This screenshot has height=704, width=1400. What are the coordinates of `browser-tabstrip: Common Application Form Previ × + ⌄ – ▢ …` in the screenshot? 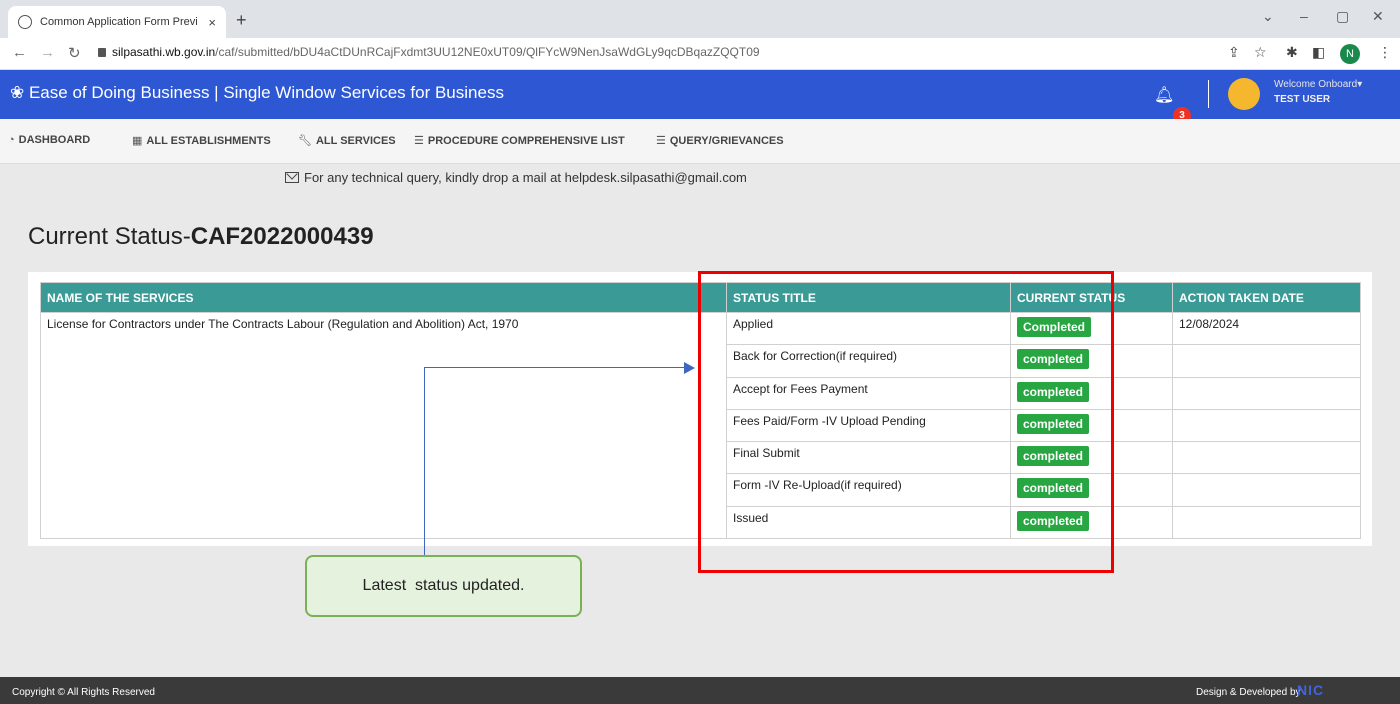 It's located at (700, 19).